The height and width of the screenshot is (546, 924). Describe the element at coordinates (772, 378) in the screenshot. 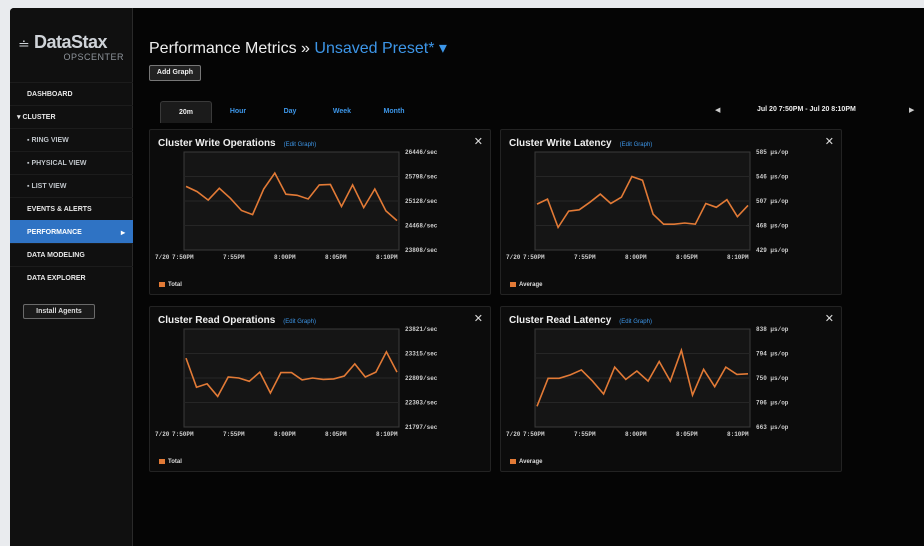

I see `y-tick-label: 750 µs/op` at that location.